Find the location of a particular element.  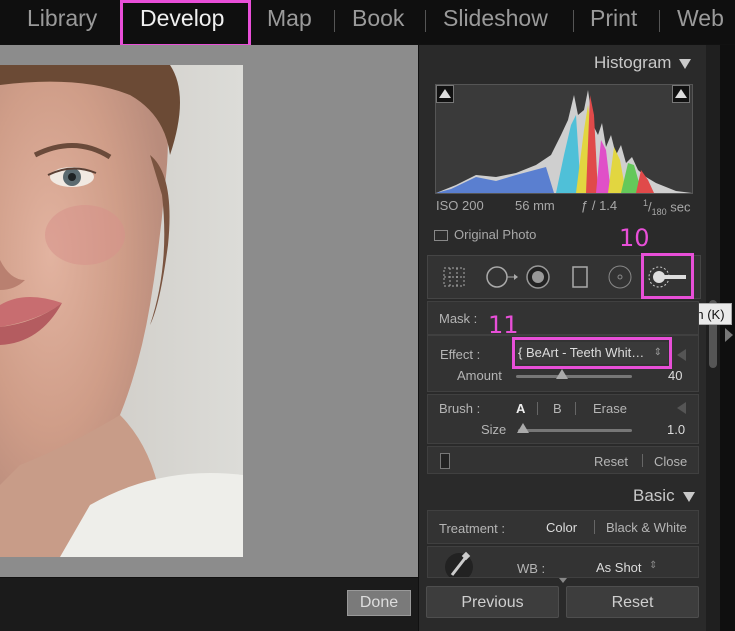

eyedropper-icon is located at coordinates (459, 566).